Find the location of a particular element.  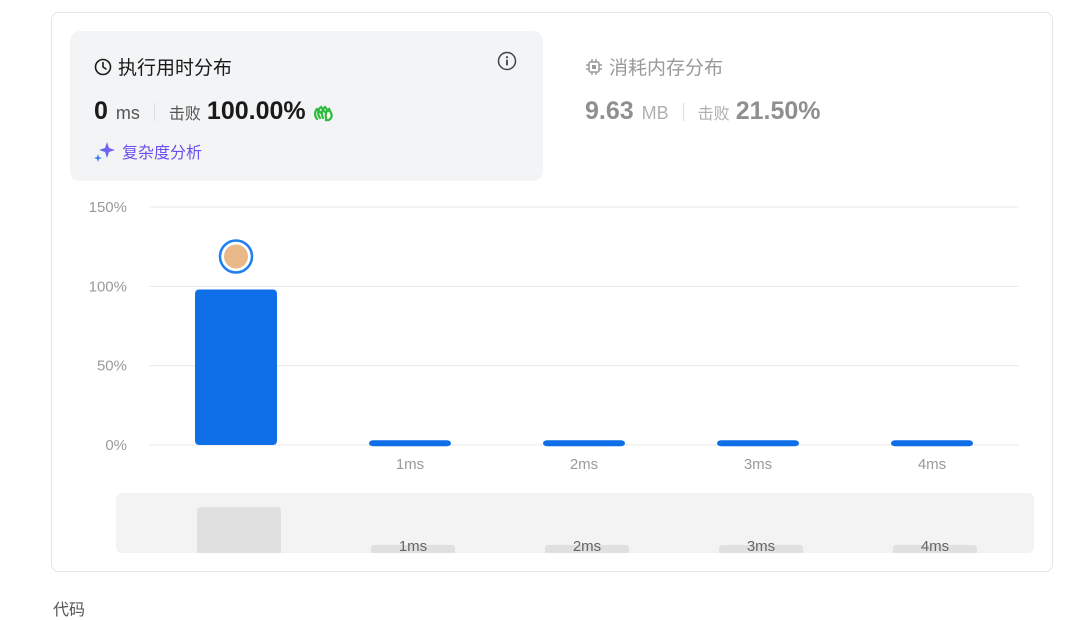

y-tick-label: 100% is located at coordinates (108, 286).